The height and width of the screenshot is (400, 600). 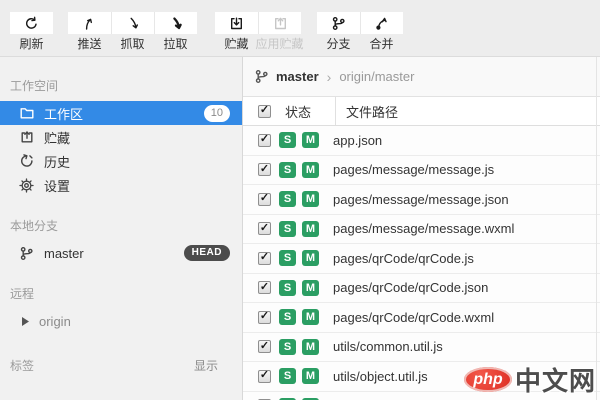 What do you see at coordinates (132, 23) in the screenshot?
I see `fetch-icon` at bounding box center [132, 23].